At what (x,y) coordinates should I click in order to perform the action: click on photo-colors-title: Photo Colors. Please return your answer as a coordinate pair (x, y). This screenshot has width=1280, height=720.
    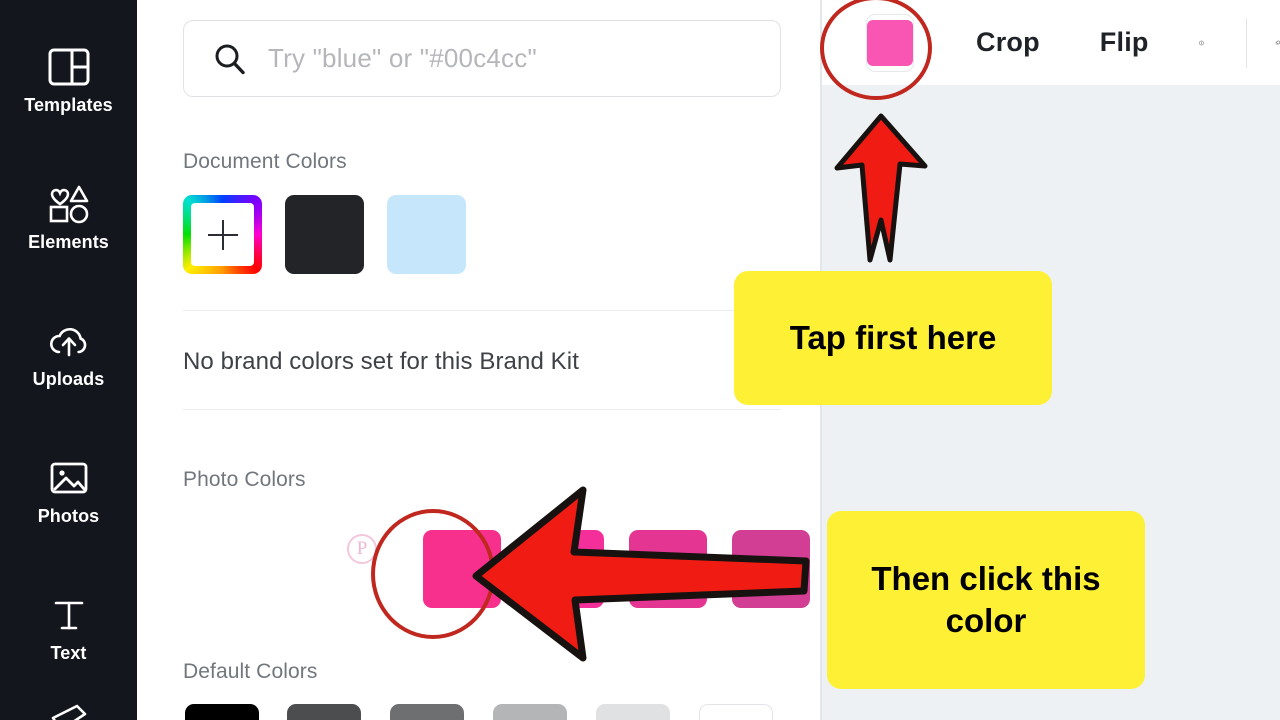
    Looking at the image, I should click on (244, 479).